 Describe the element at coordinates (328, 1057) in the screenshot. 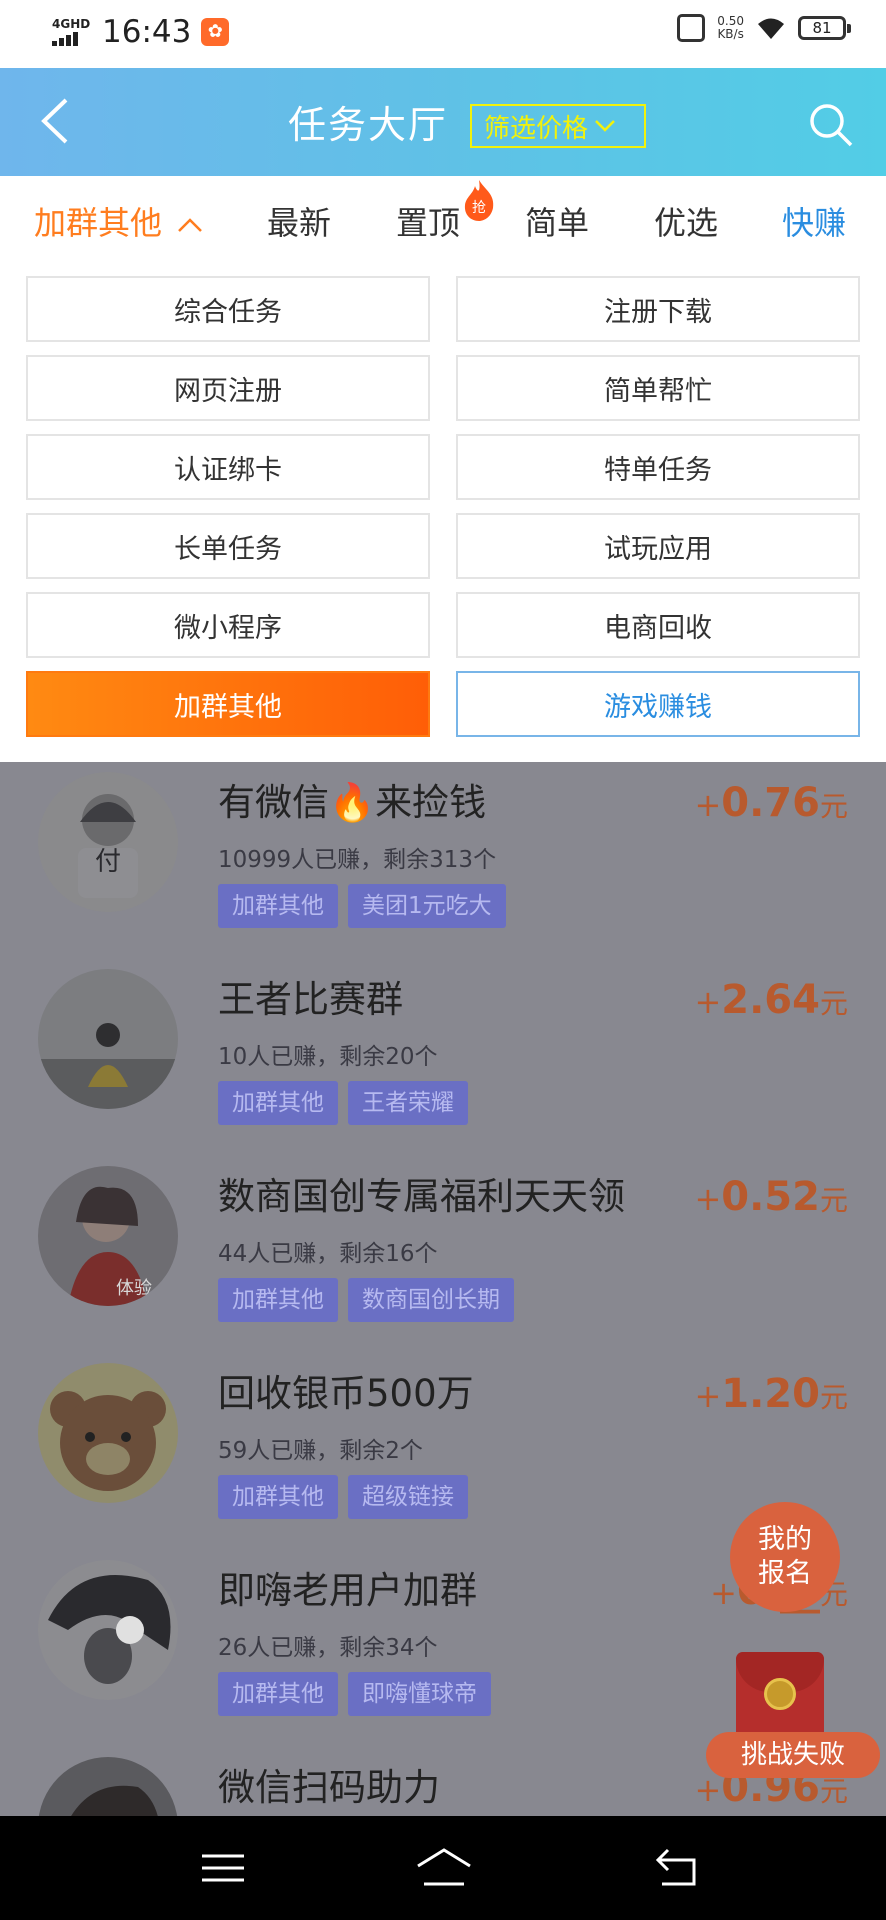

I see `task-stats: 10人已赚，剩余20个` at that location.